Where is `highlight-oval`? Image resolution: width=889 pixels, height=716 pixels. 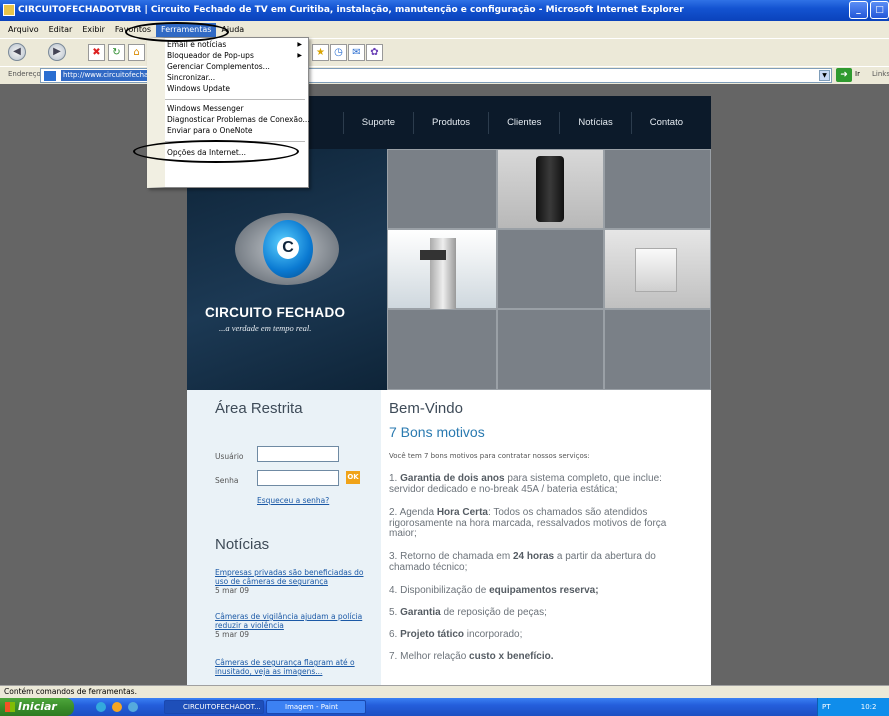 highlight-oval is located at coordinates (177, 32).